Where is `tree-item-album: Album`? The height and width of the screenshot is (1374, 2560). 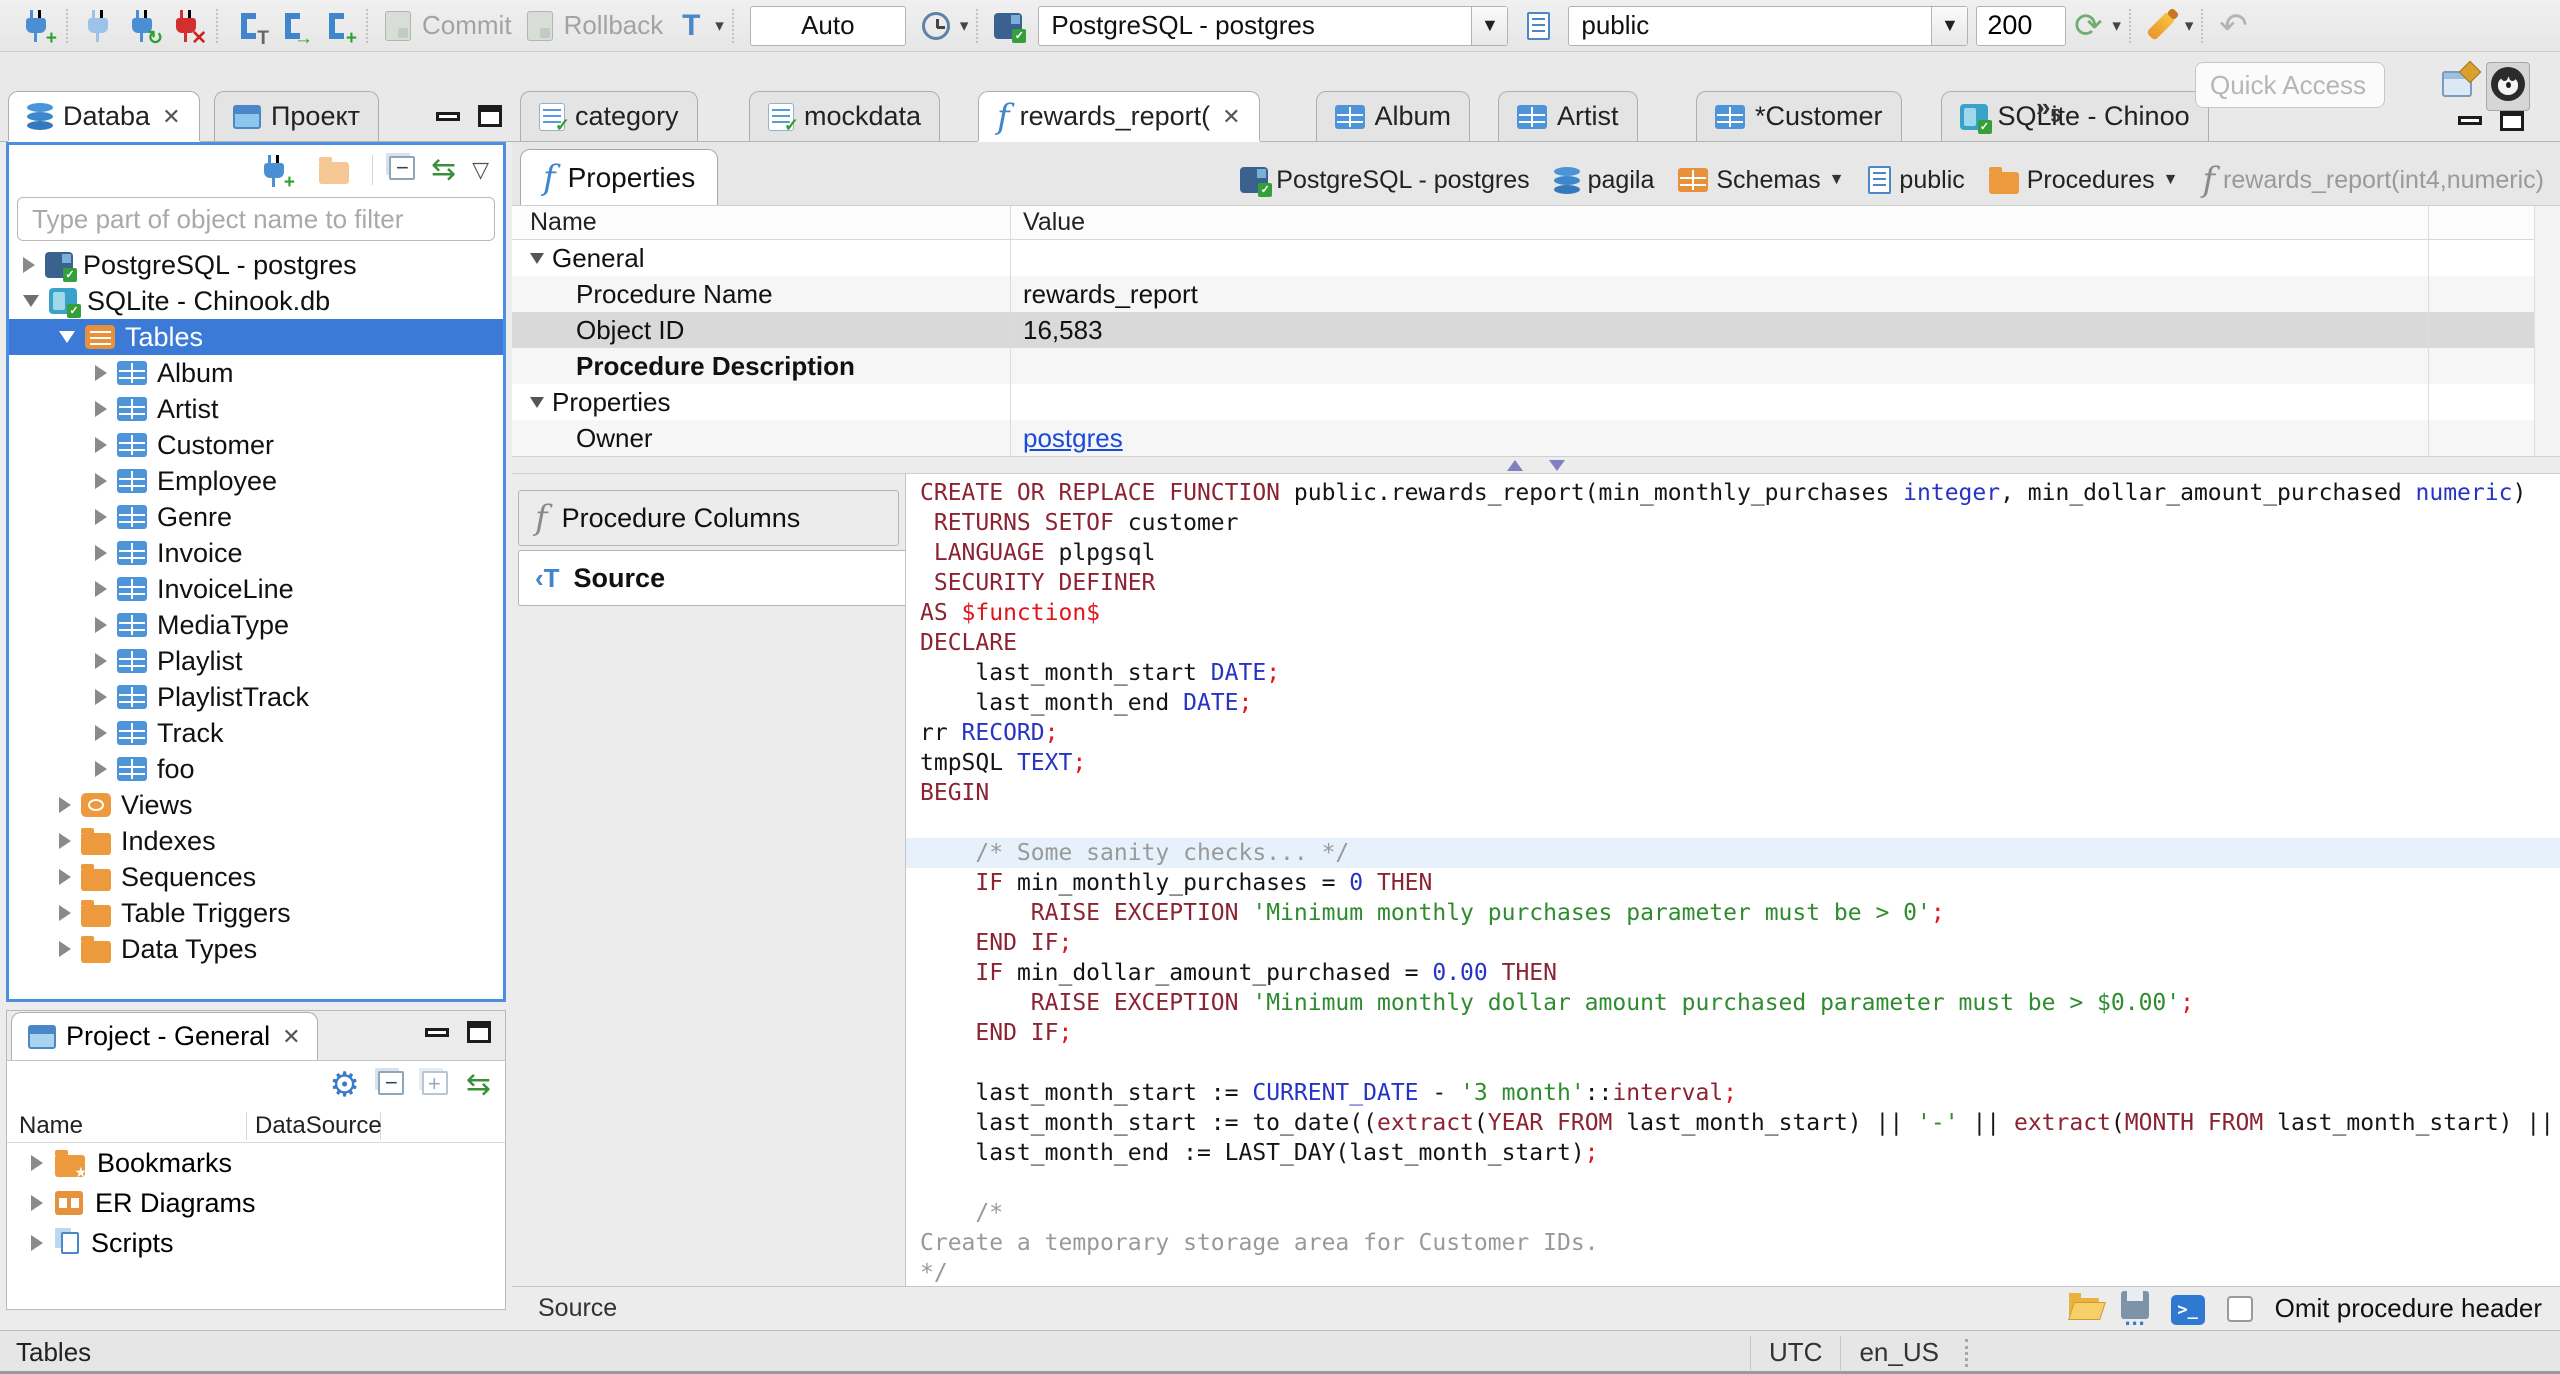
tree-item-album: Album is located at coordinates (256, 373).